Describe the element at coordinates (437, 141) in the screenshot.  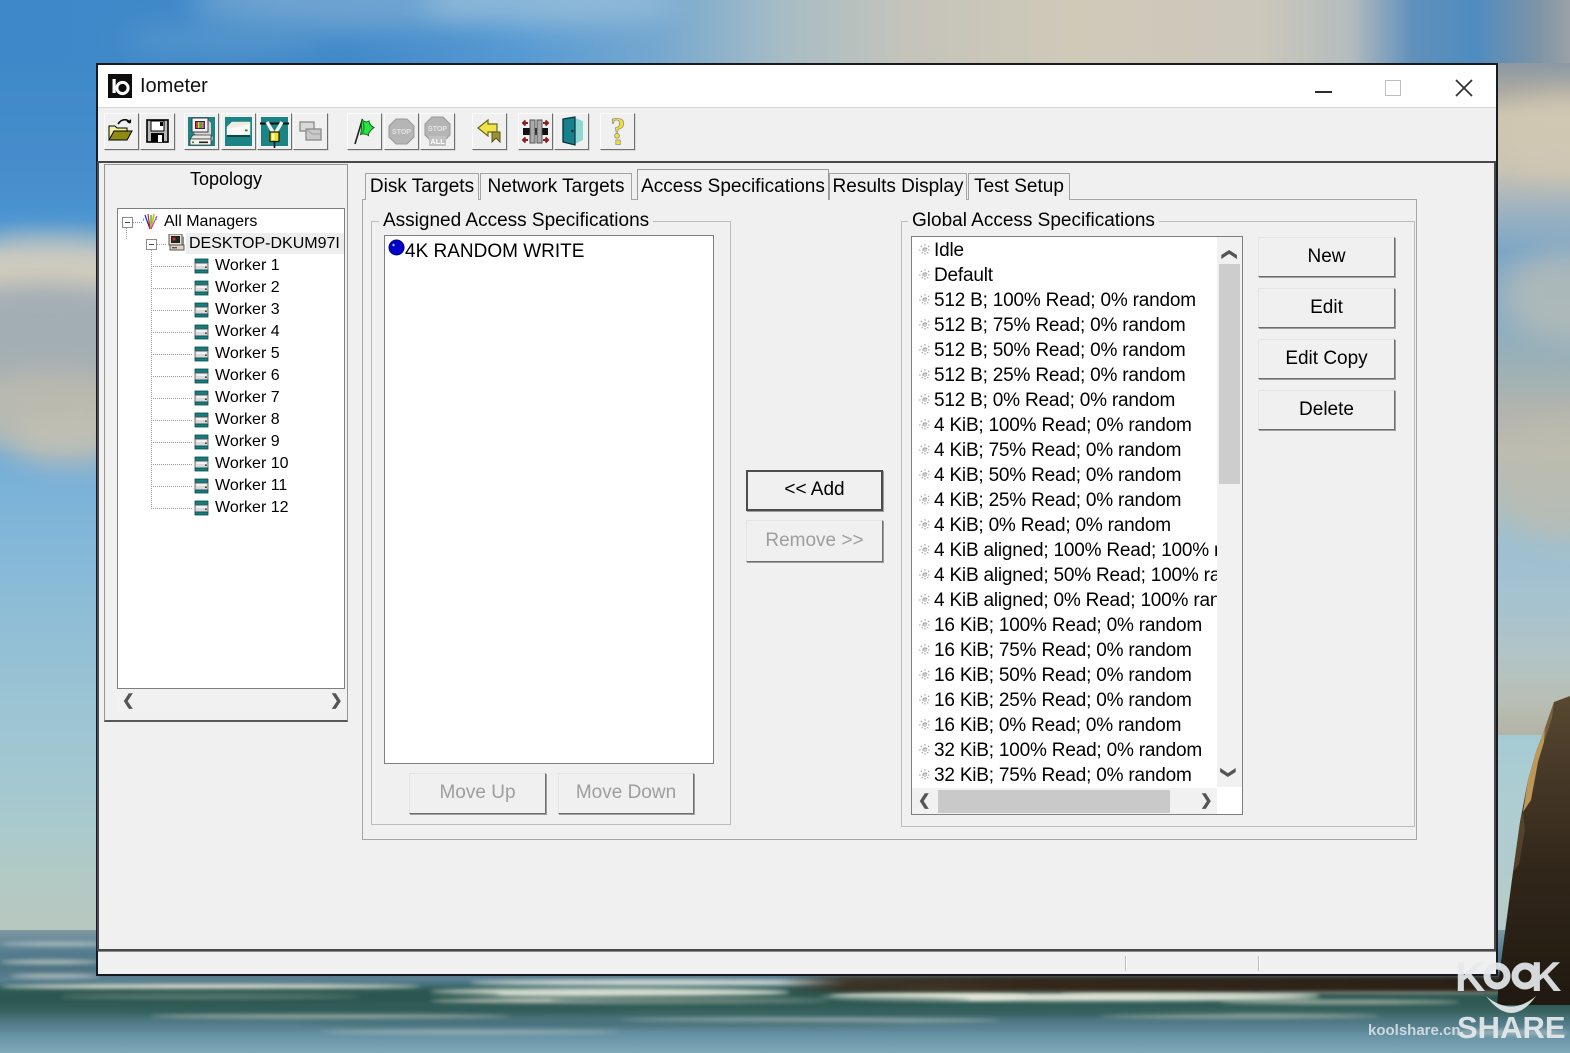
I see `svg-text: ALL` at that location.